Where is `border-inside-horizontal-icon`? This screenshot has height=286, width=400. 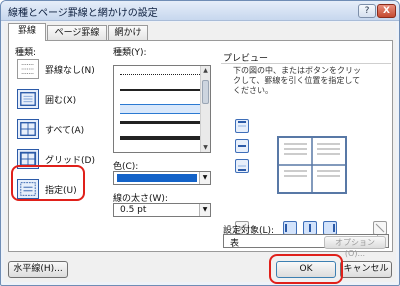
border-inside-horizontal-icon is located at coordinates (242, 146).